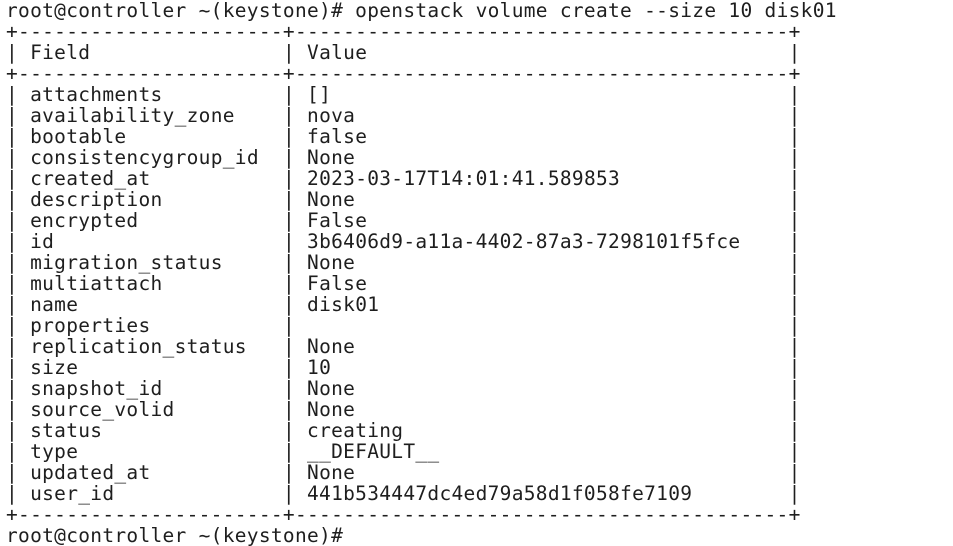 This screenshot has width=953, height=546. I want to click on value-cell: disk01, so click(343, 304).